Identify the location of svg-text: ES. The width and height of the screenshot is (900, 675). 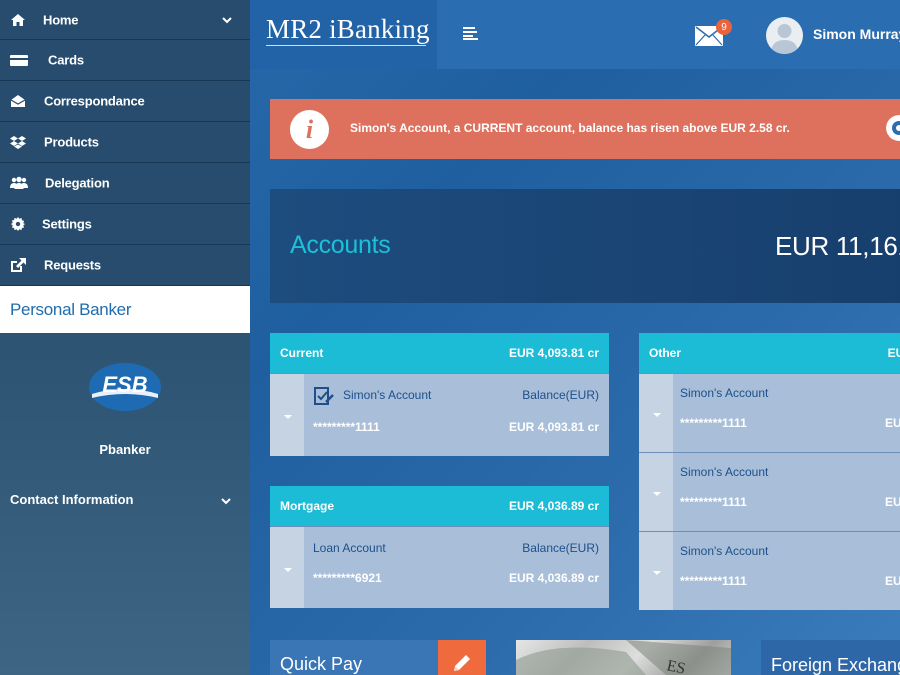
(676, 666).